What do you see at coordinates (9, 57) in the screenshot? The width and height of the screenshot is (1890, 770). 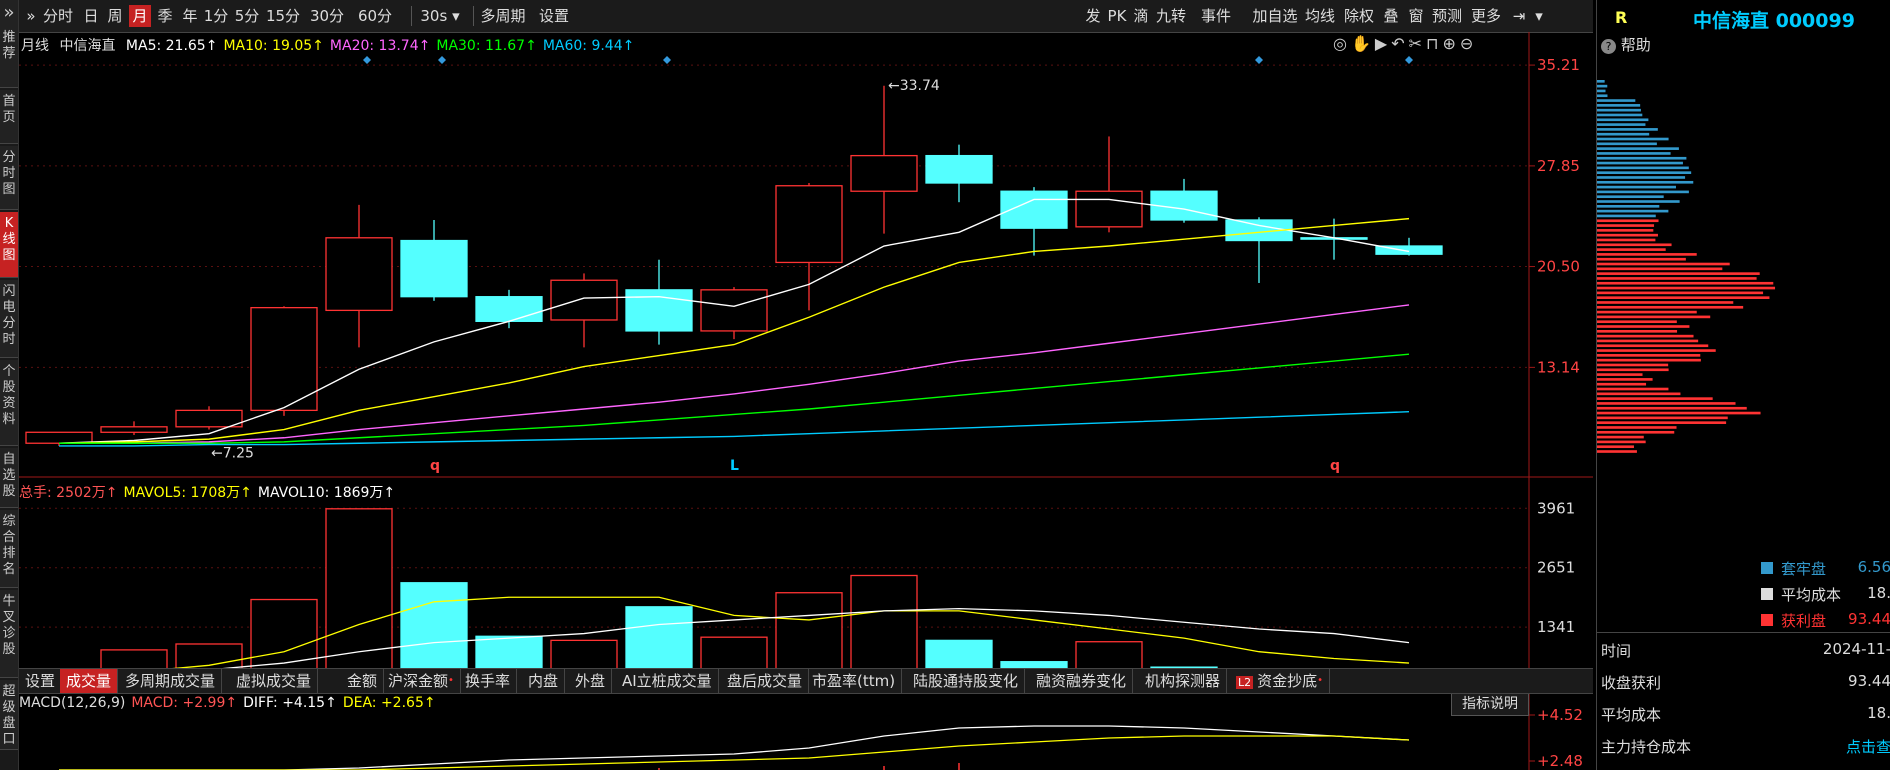 I see `left-nav-item: 推荐` at bounding box center [9, 57].